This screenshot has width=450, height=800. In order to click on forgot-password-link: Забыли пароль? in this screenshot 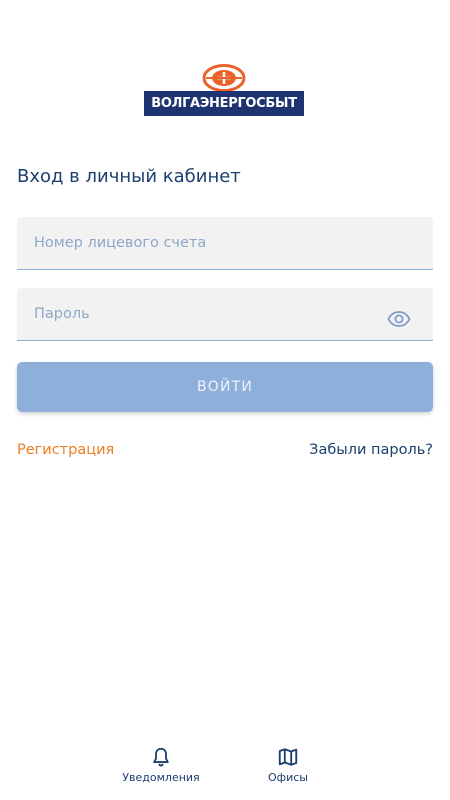, I will do `click(371, 450)`.